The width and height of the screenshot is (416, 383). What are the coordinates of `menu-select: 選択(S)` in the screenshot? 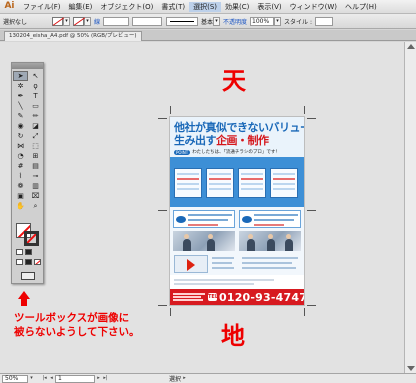 It's located at (205, 6).